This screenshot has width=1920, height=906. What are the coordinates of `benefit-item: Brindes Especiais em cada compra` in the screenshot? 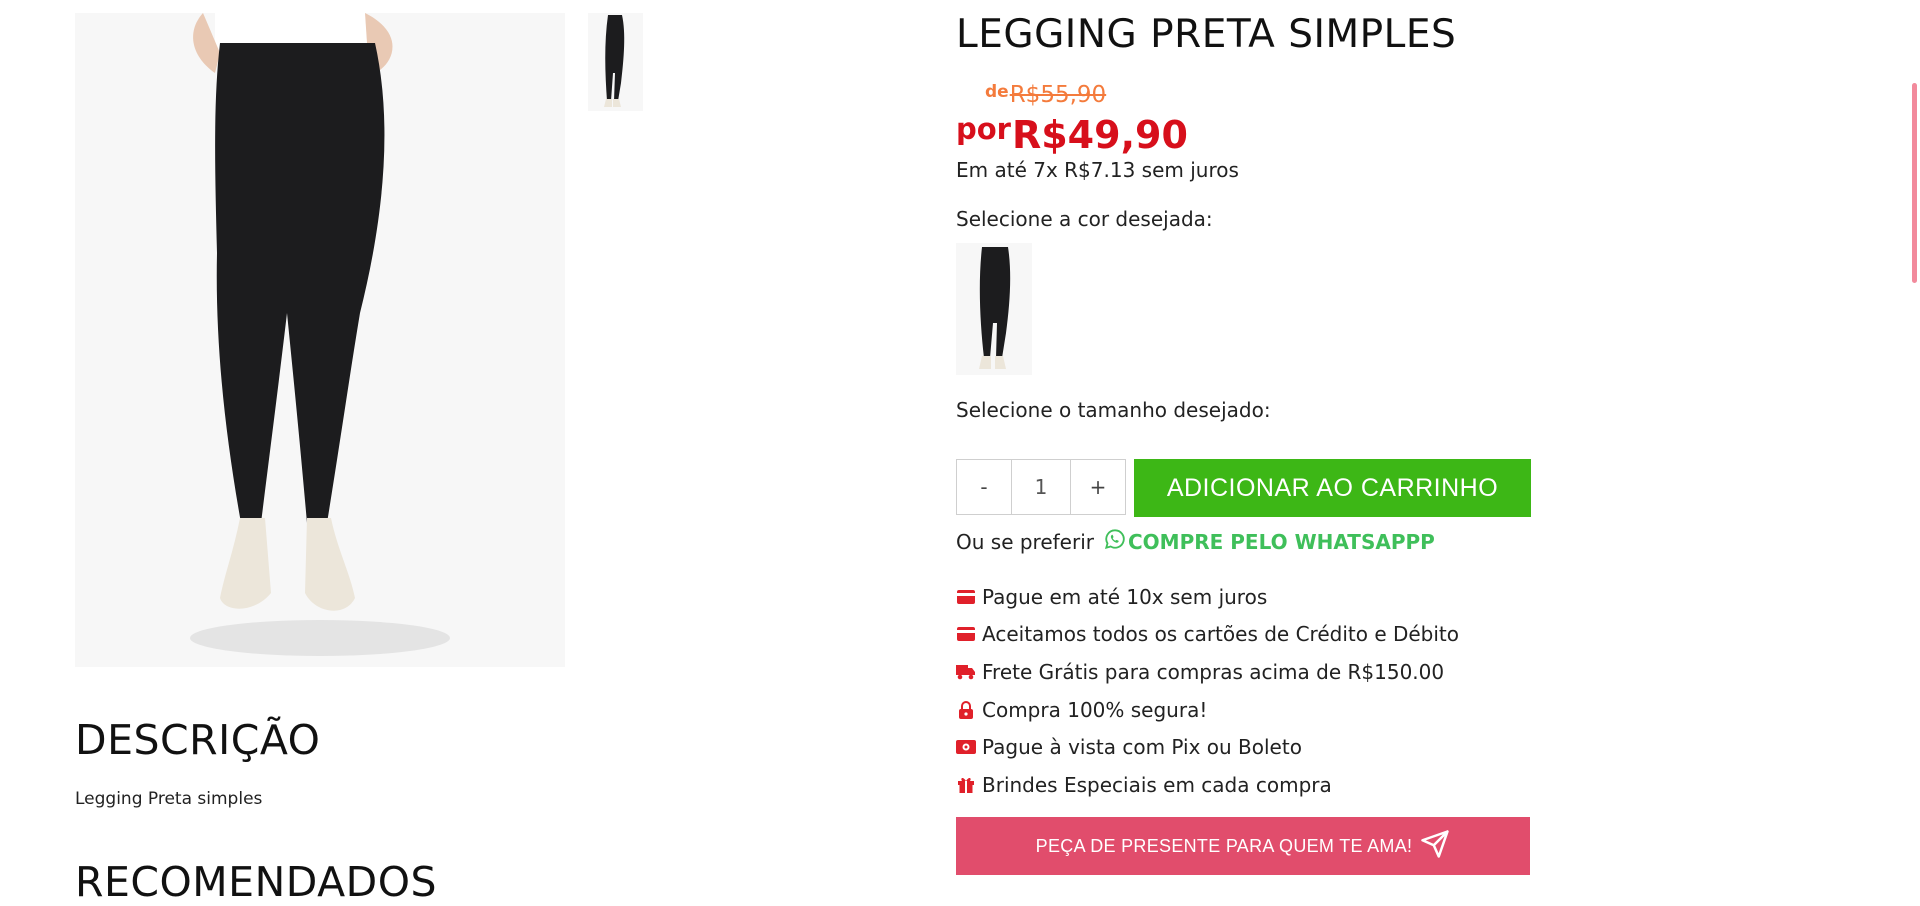 It's located at (1207, 785).